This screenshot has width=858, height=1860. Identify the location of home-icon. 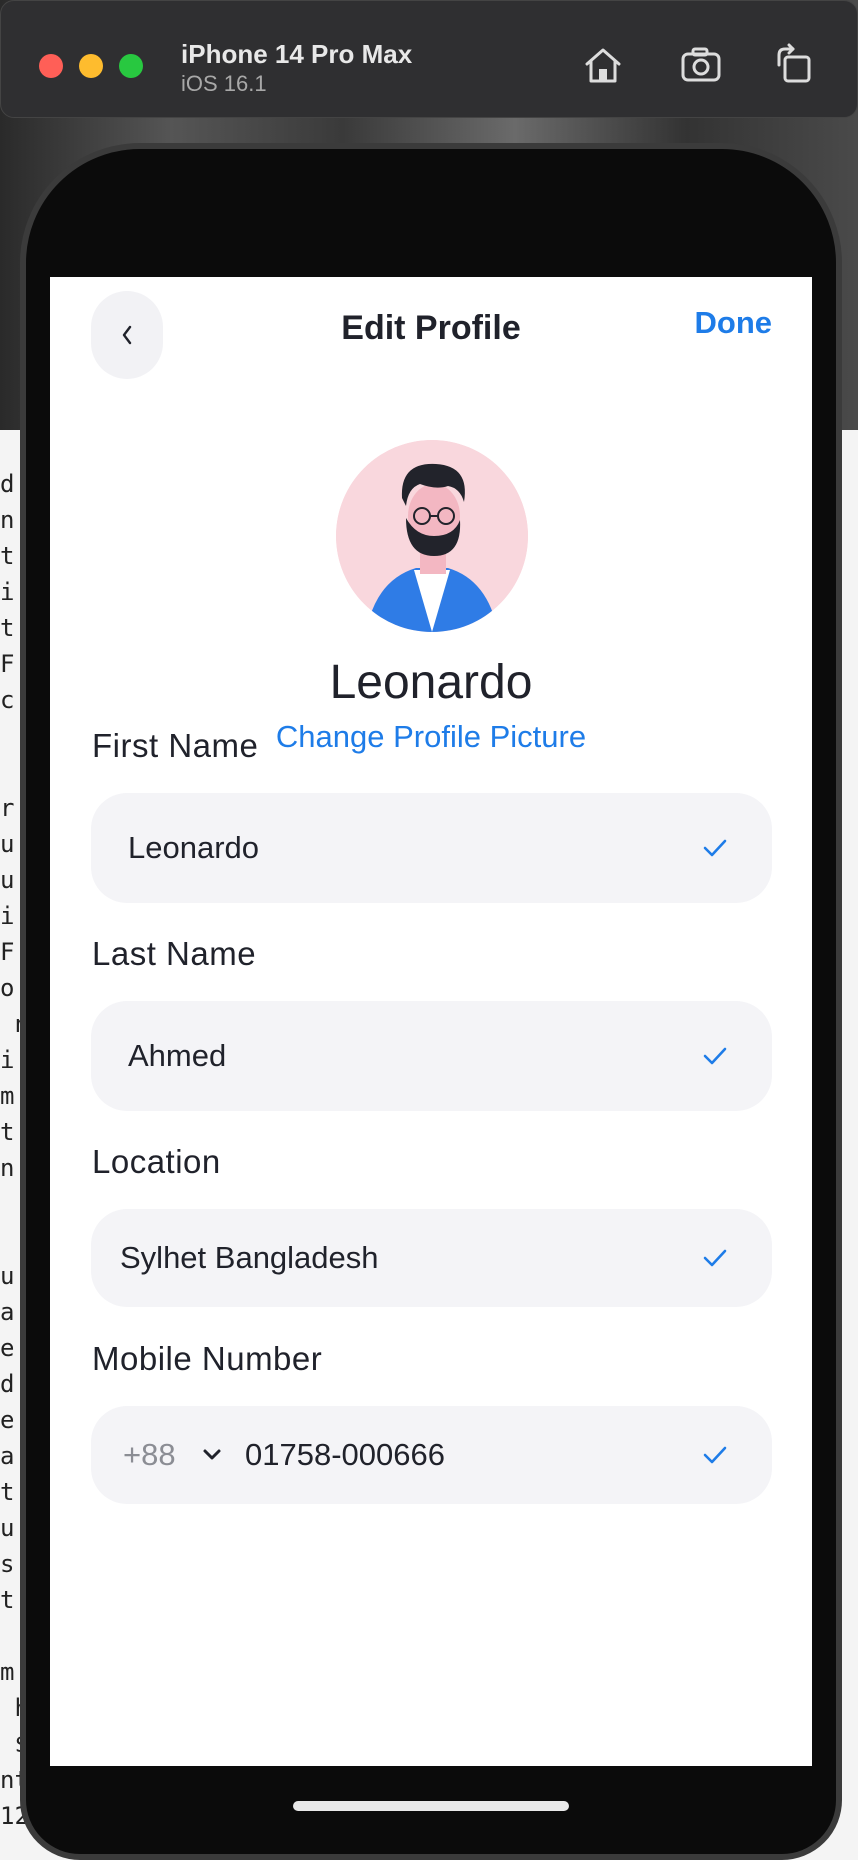
(603, 65).